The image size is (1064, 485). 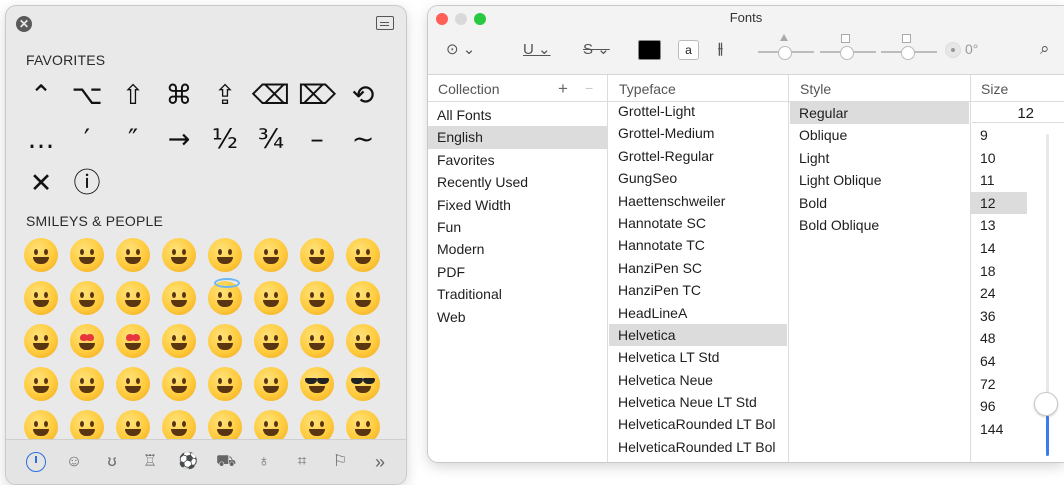 What do you see at coordinates (317, 96) in the screenshot?
I see `favorite-symbol: ⌦` at bounding box center [317, 96].